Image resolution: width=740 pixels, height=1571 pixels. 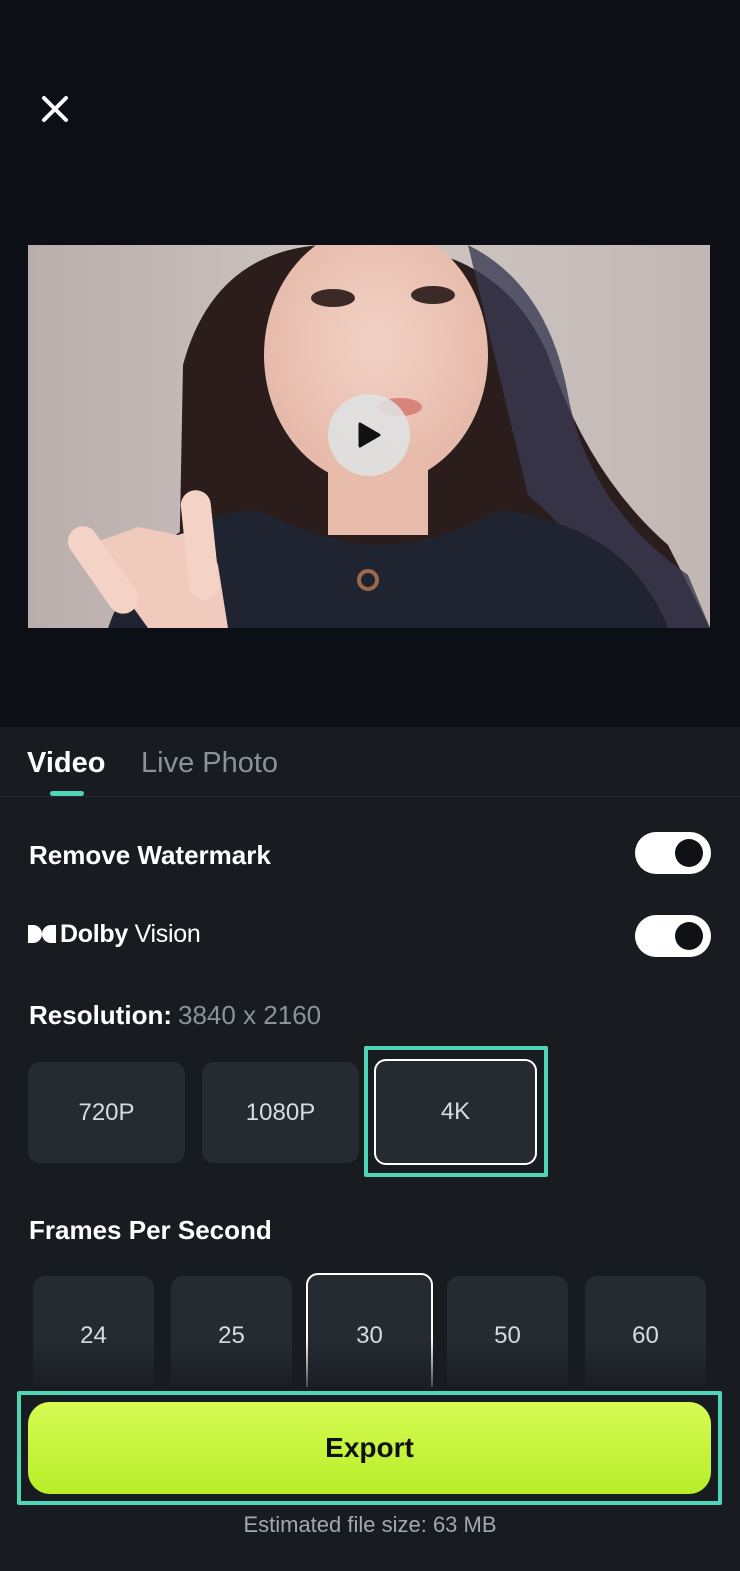 What do you see at coordinates (93, 1336) in the screenshot?
I see `fps-option-24: 24` at bounding box center [93, 1336].